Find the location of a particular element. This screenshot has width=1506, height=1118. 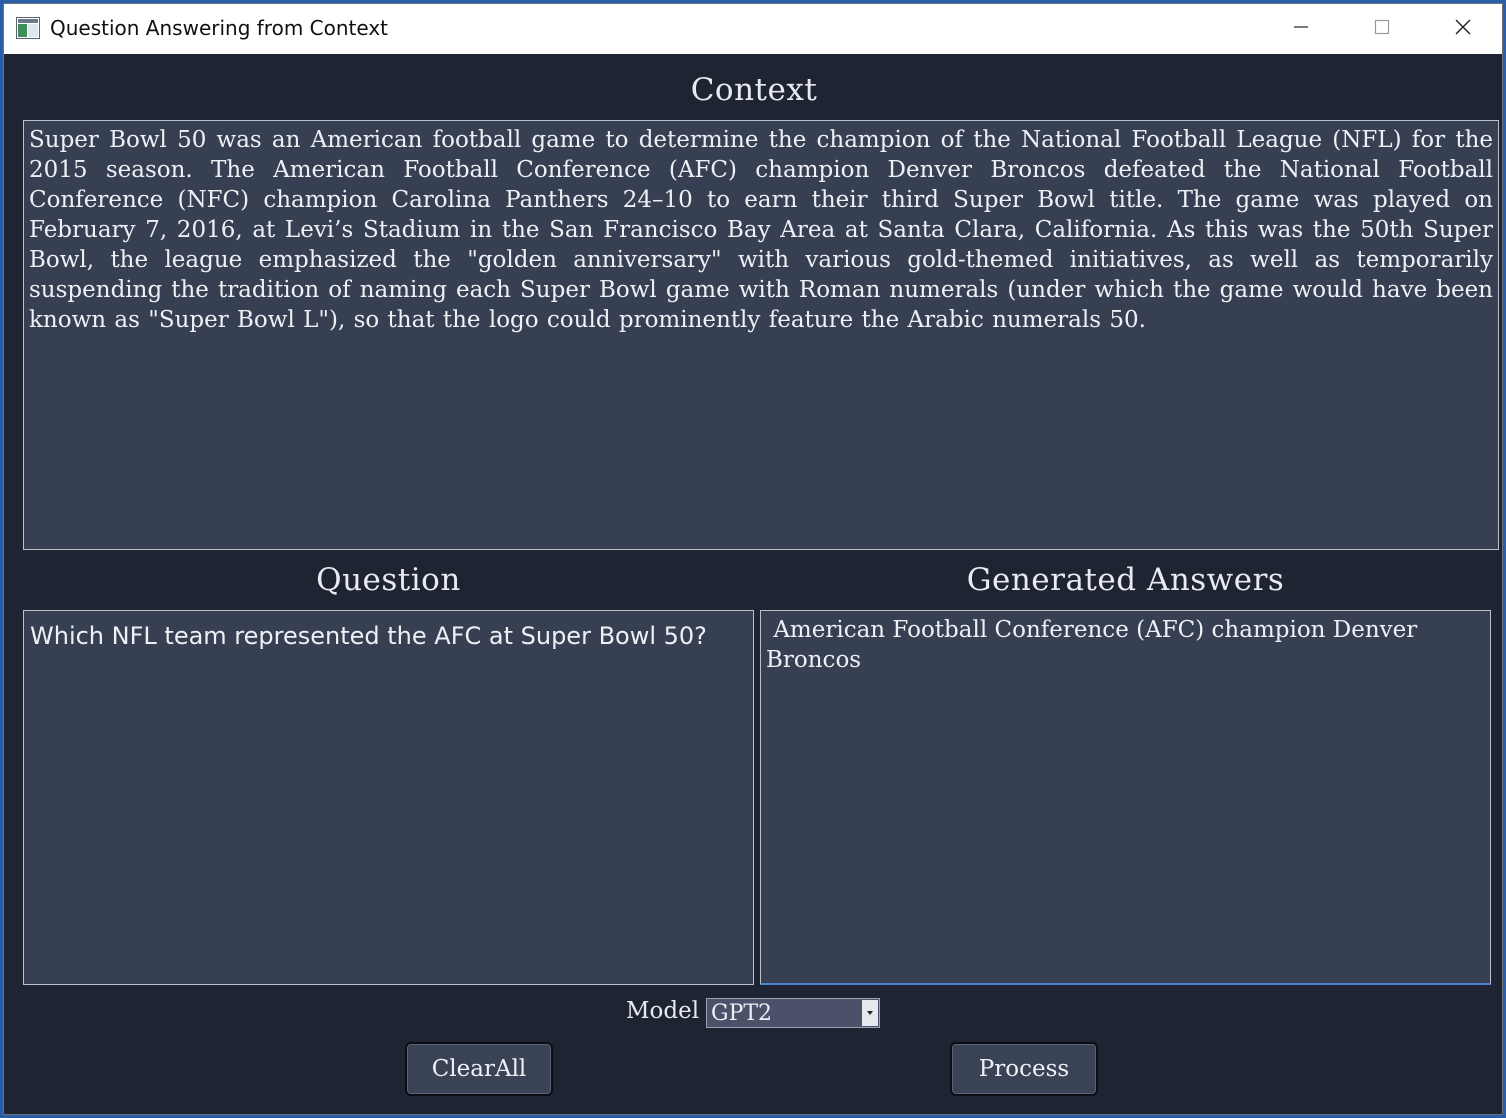

app-window-icon is located at coordinates (28, 28).